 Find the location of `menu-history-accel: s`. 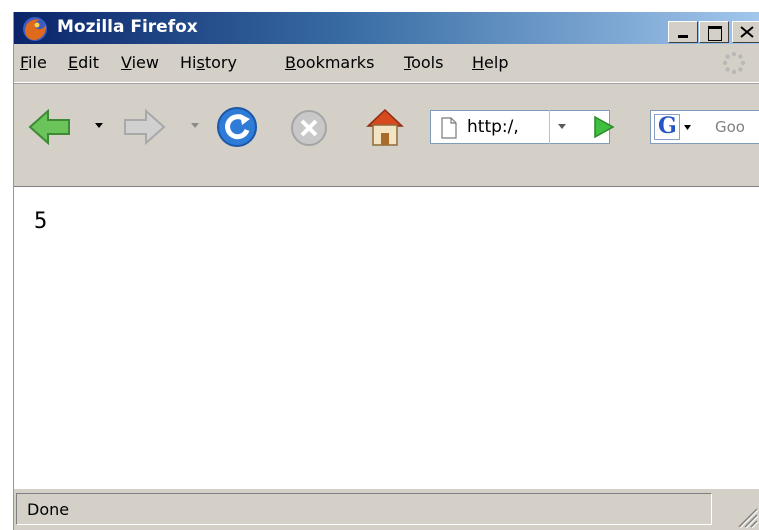

menu-history-accel: s is located at coordinates (200, 62).